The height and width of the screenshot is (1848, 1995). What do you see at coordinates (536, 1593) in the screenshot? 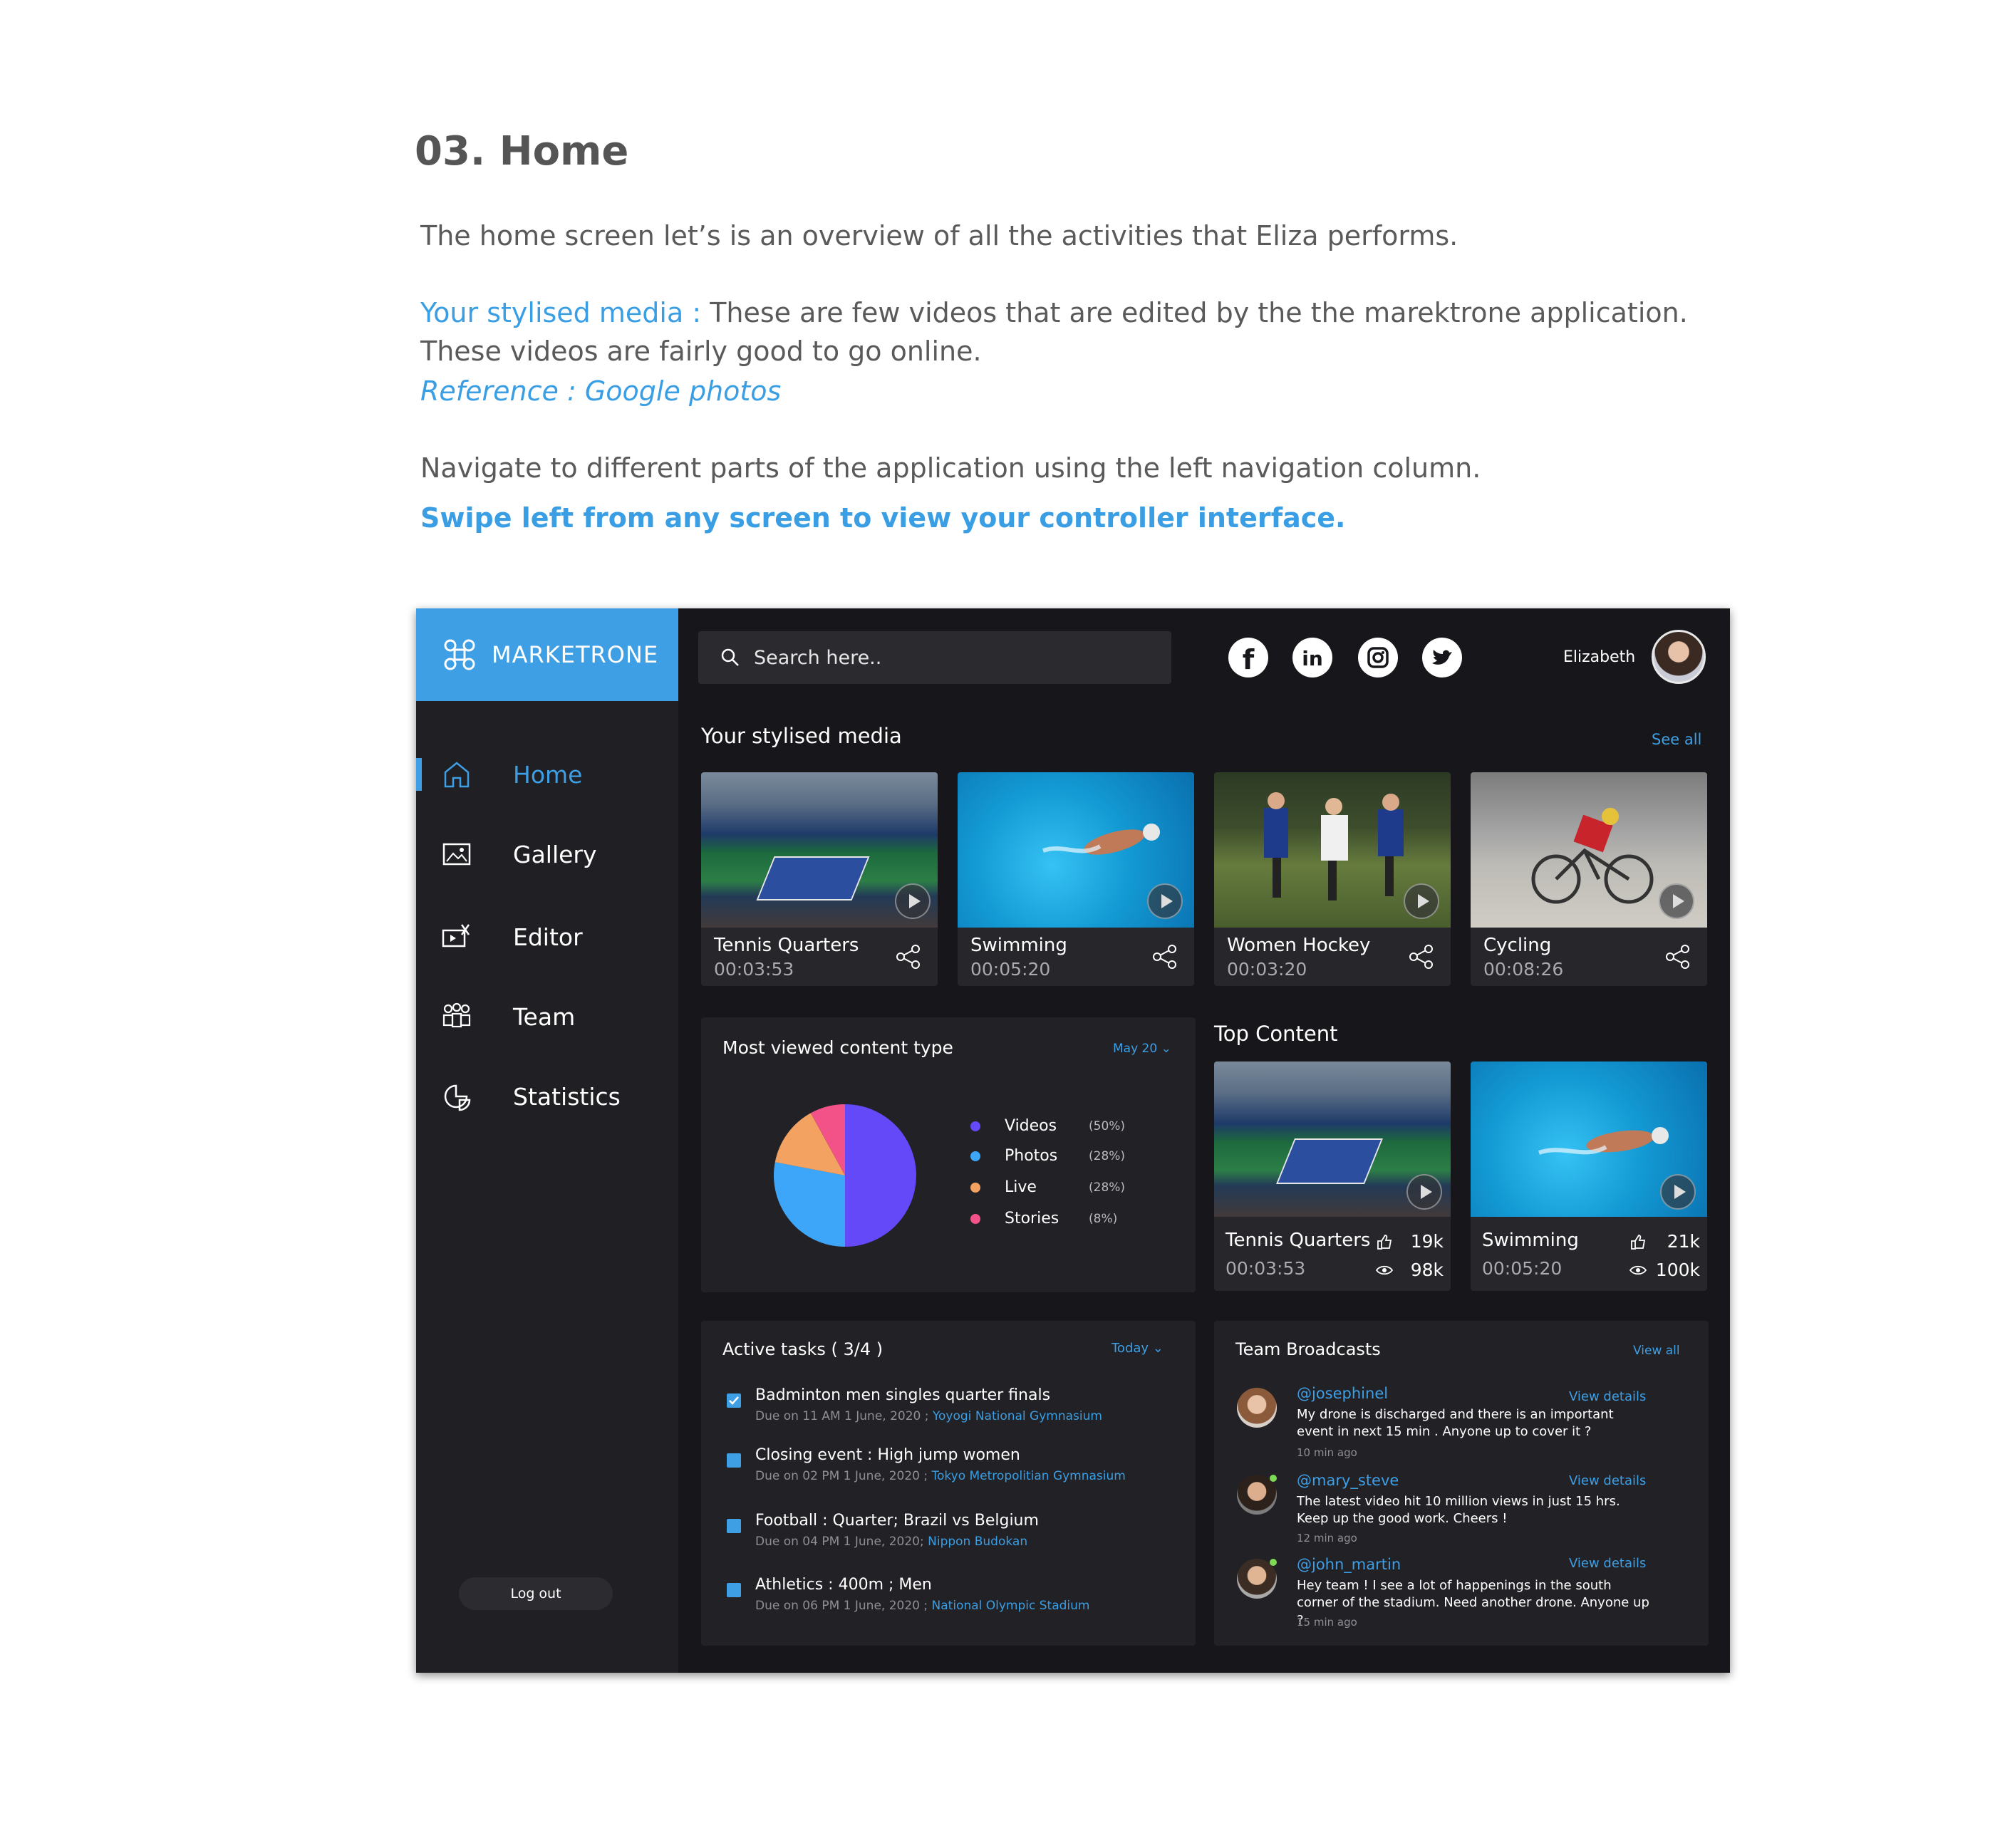
I see `logout-button: Log out` at bounding box center [536, 1593].